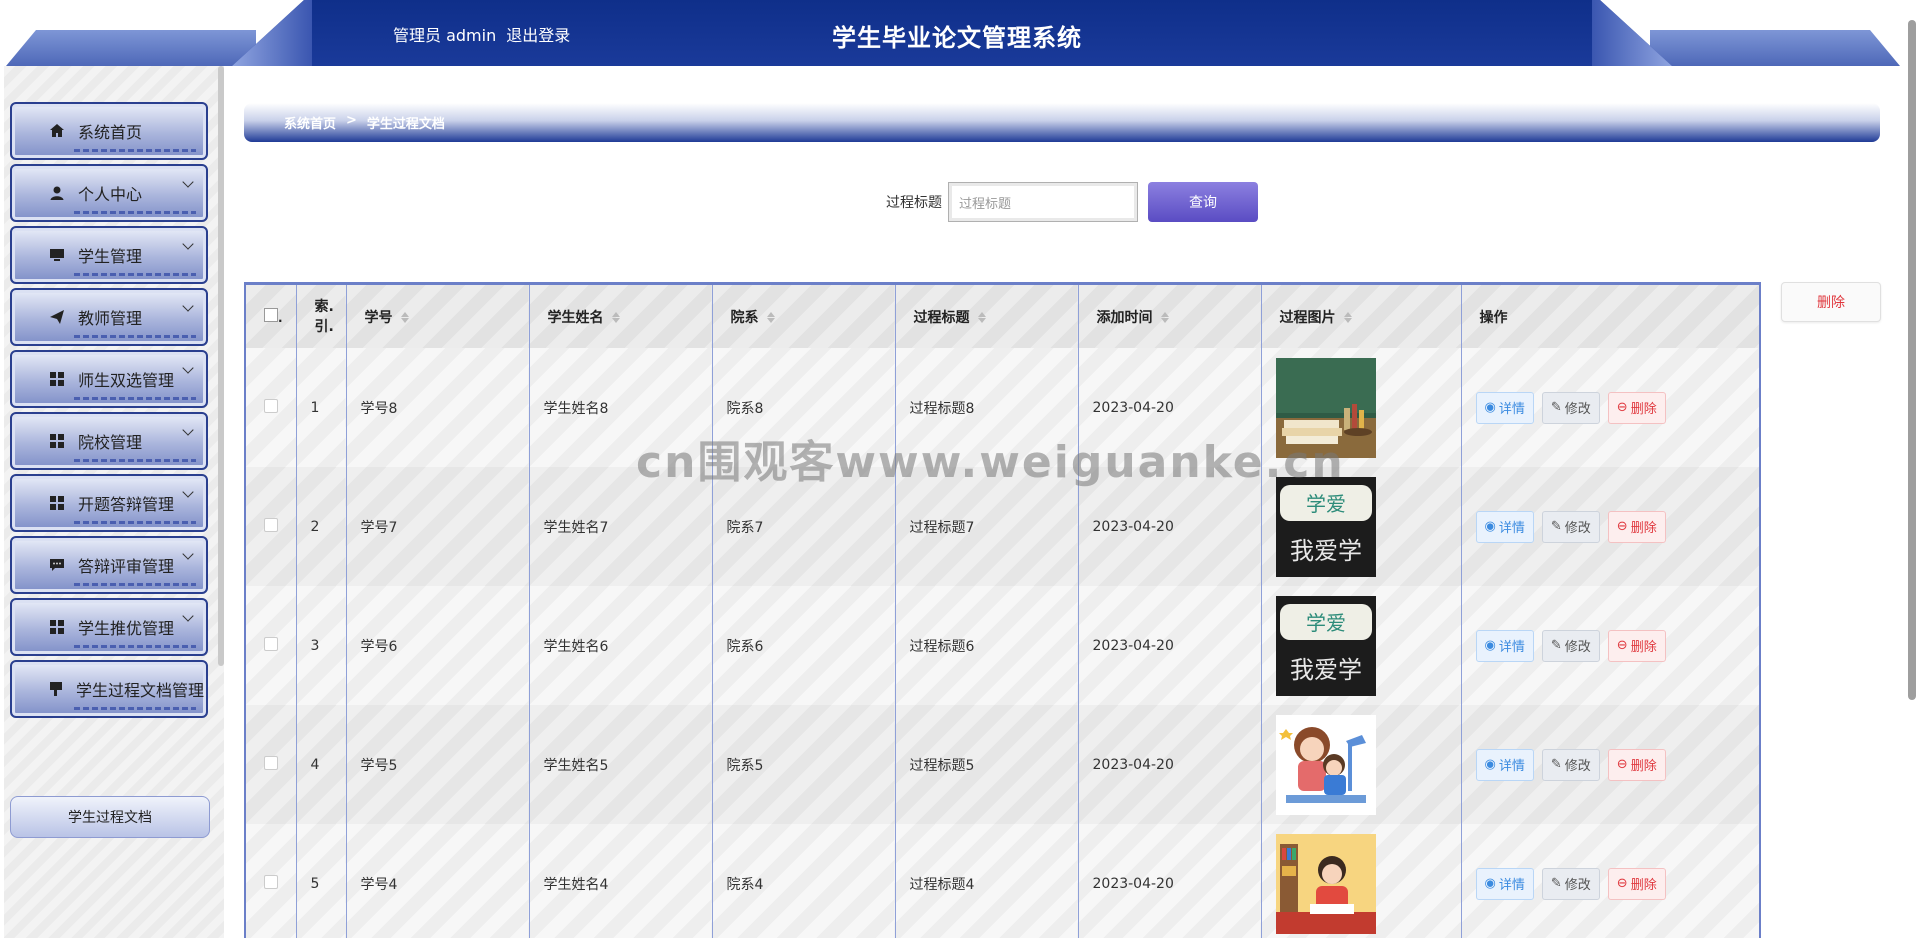 The width and height of the screenshot is (1920, 938). Describe the element at coordinates (621, 316) in the screenshot. I see `column-header-name: 学生姓名` at that location.